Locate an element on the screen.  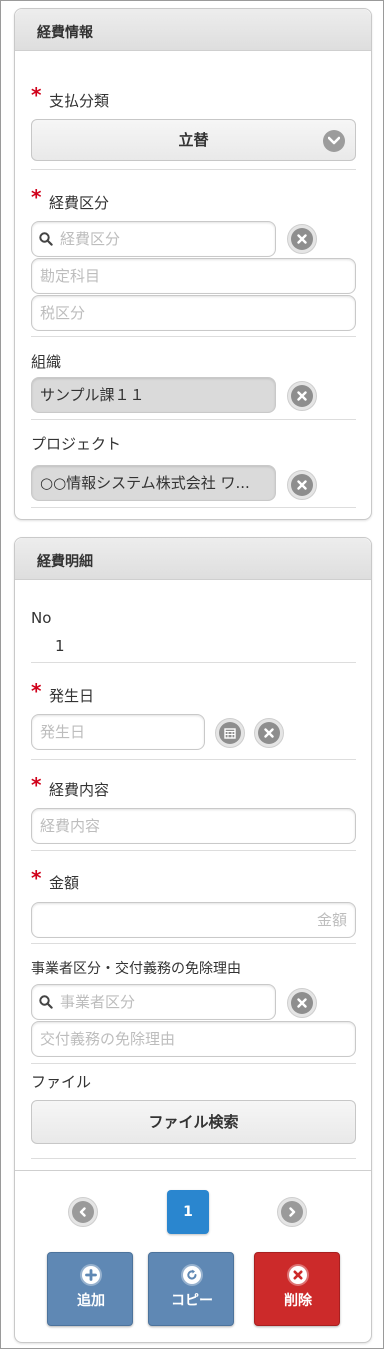
delete-button: 削除 is located at coordinates (297, 1289).